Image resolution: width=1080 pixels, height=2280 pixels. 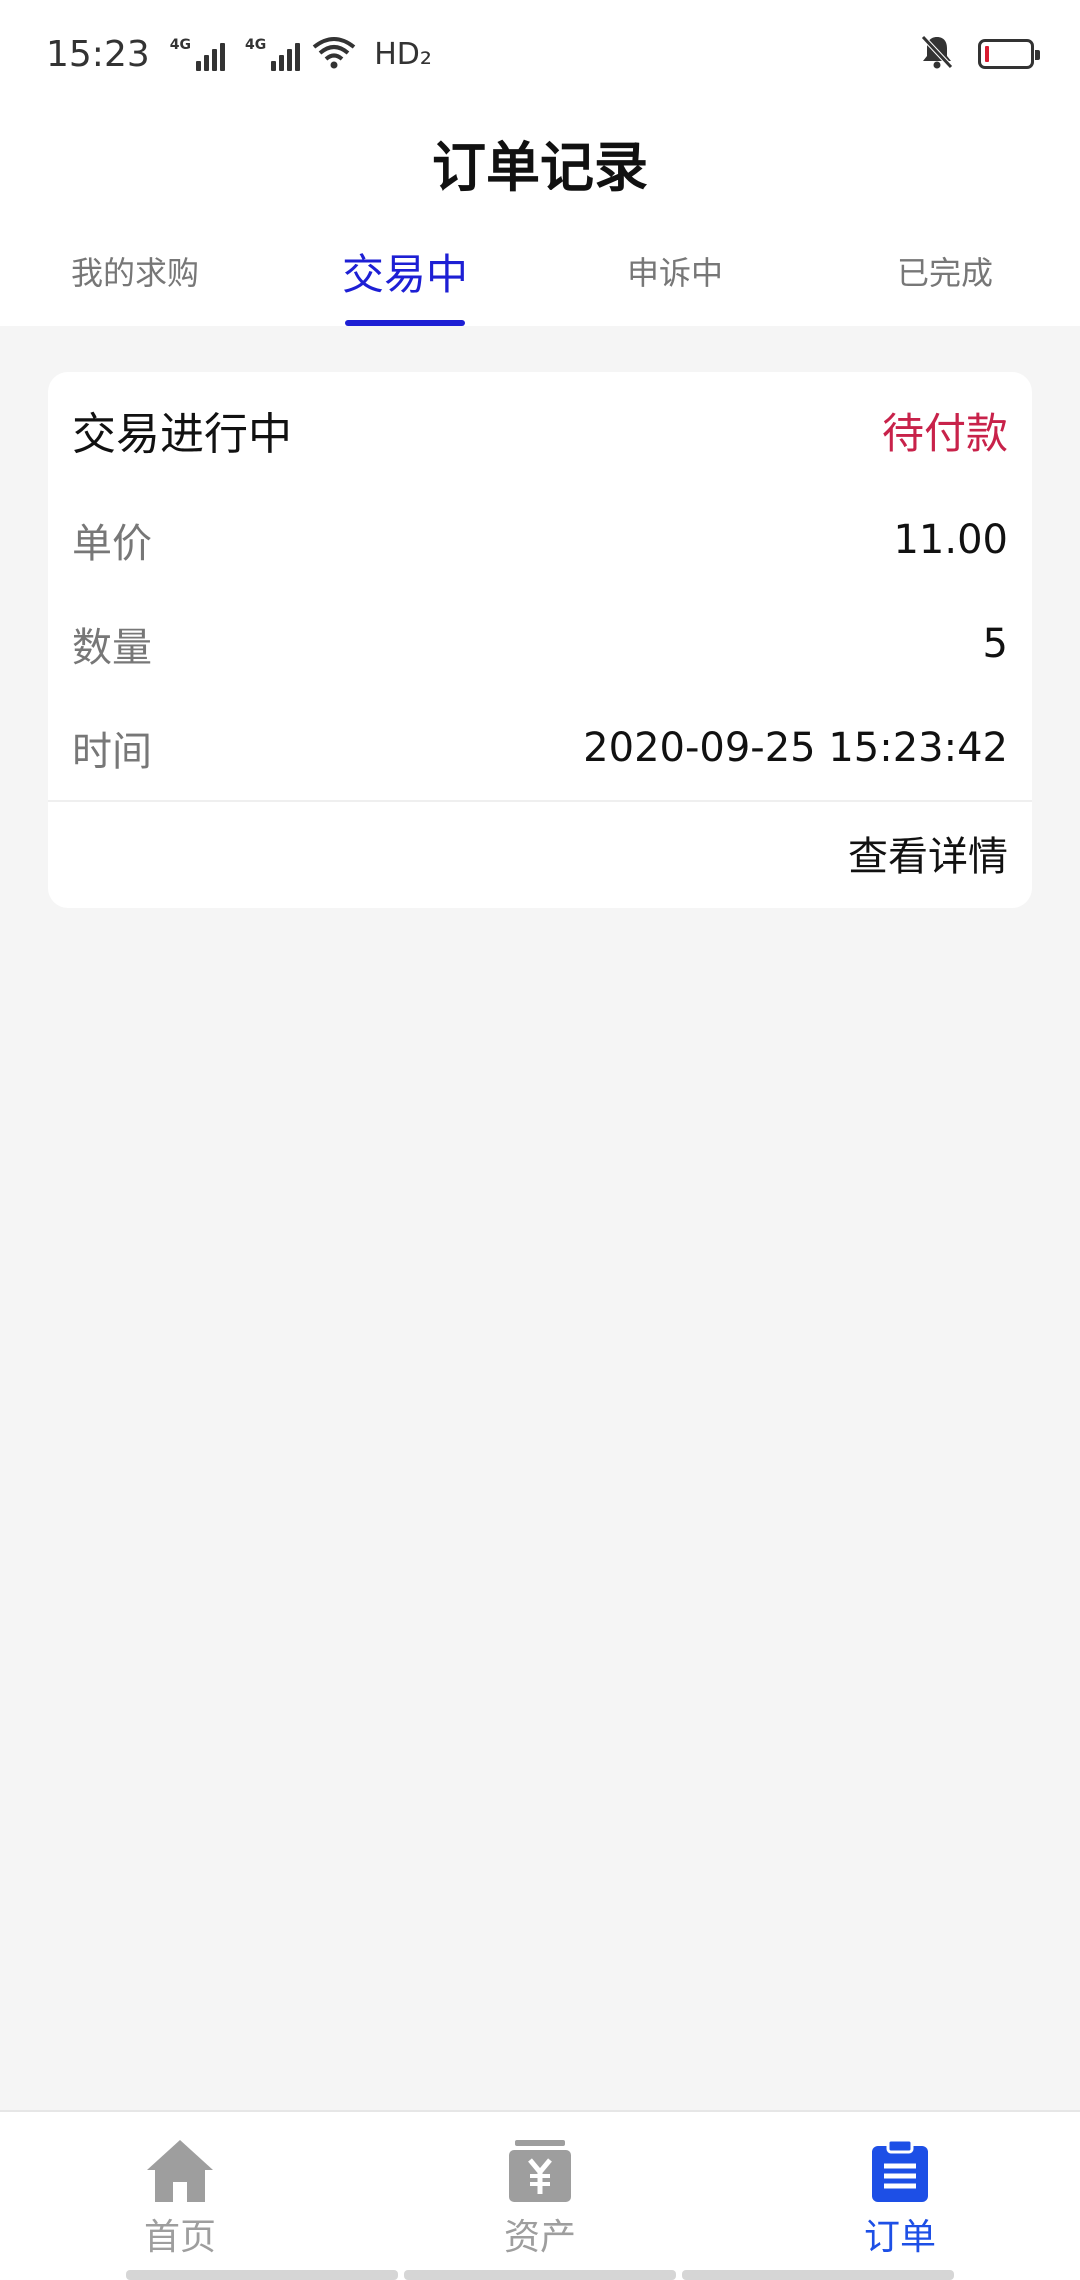 What do you see at coordinates (255, 45) in the screenshot?
I see `signal-network-label-2: 4G` at bounding box center [255, 45].